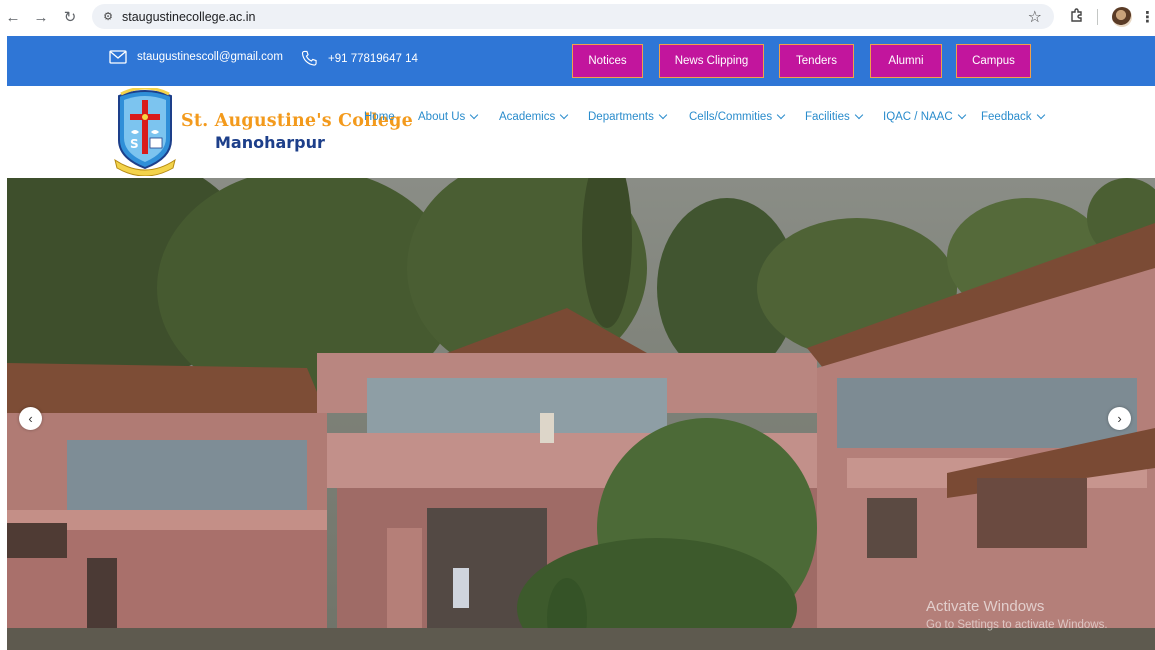 The height and width of the screenshot is (650, 1155). I want to click on more-menu-icon: ⋮, so click(1147, 17).